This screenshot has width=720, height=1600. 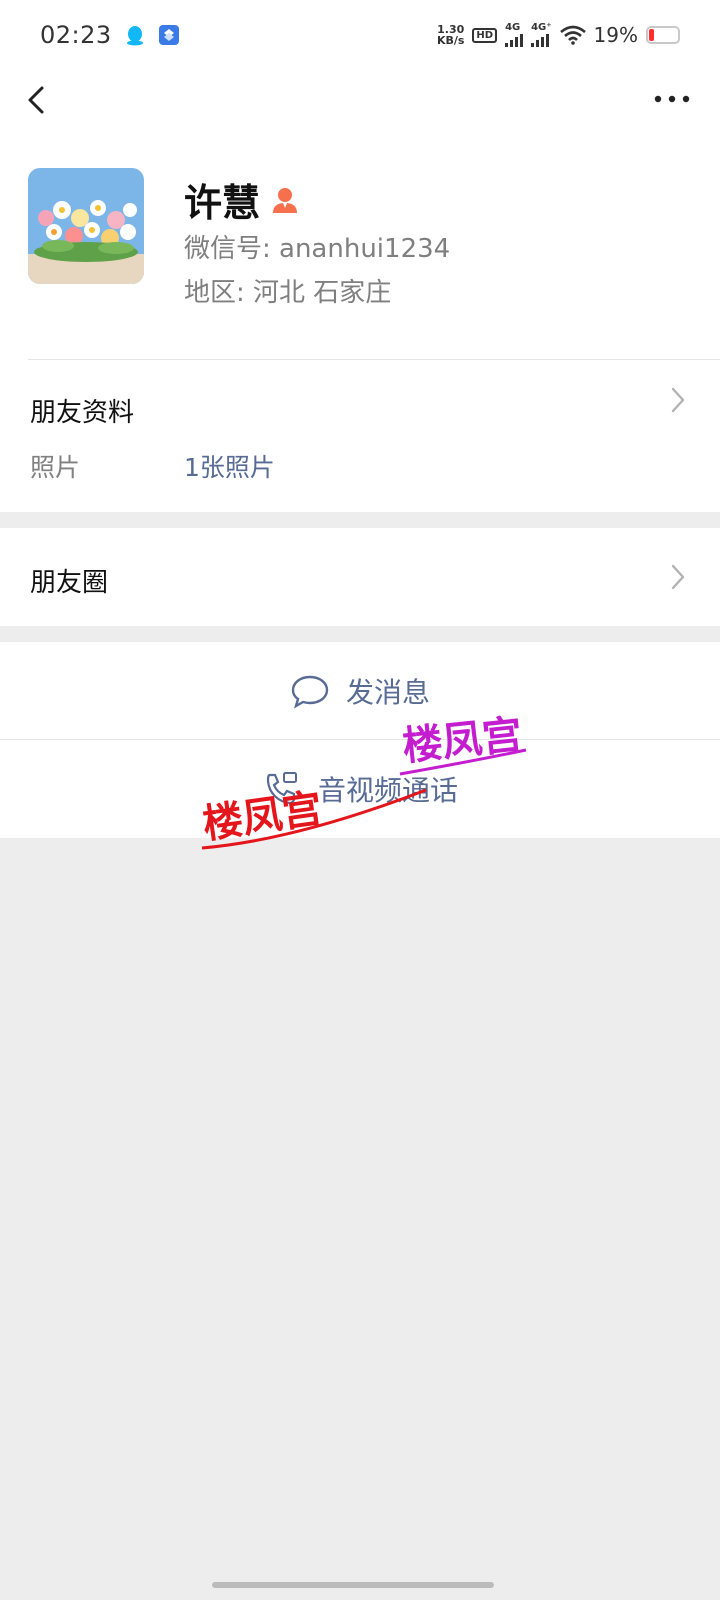 I want to click on status-bar: 02:23 1.30 KB/s HD 4G 4G⁺ 19%, so click(x=360, y=35).